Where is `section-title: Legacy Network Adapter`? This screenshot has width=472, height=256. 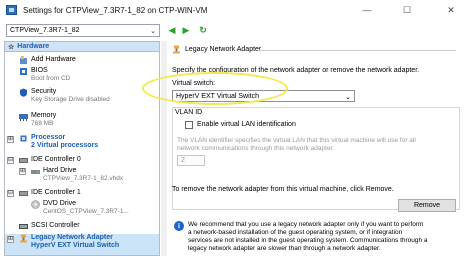
section-title: Legacy Network Adapter is located at coordinates (216, 49).